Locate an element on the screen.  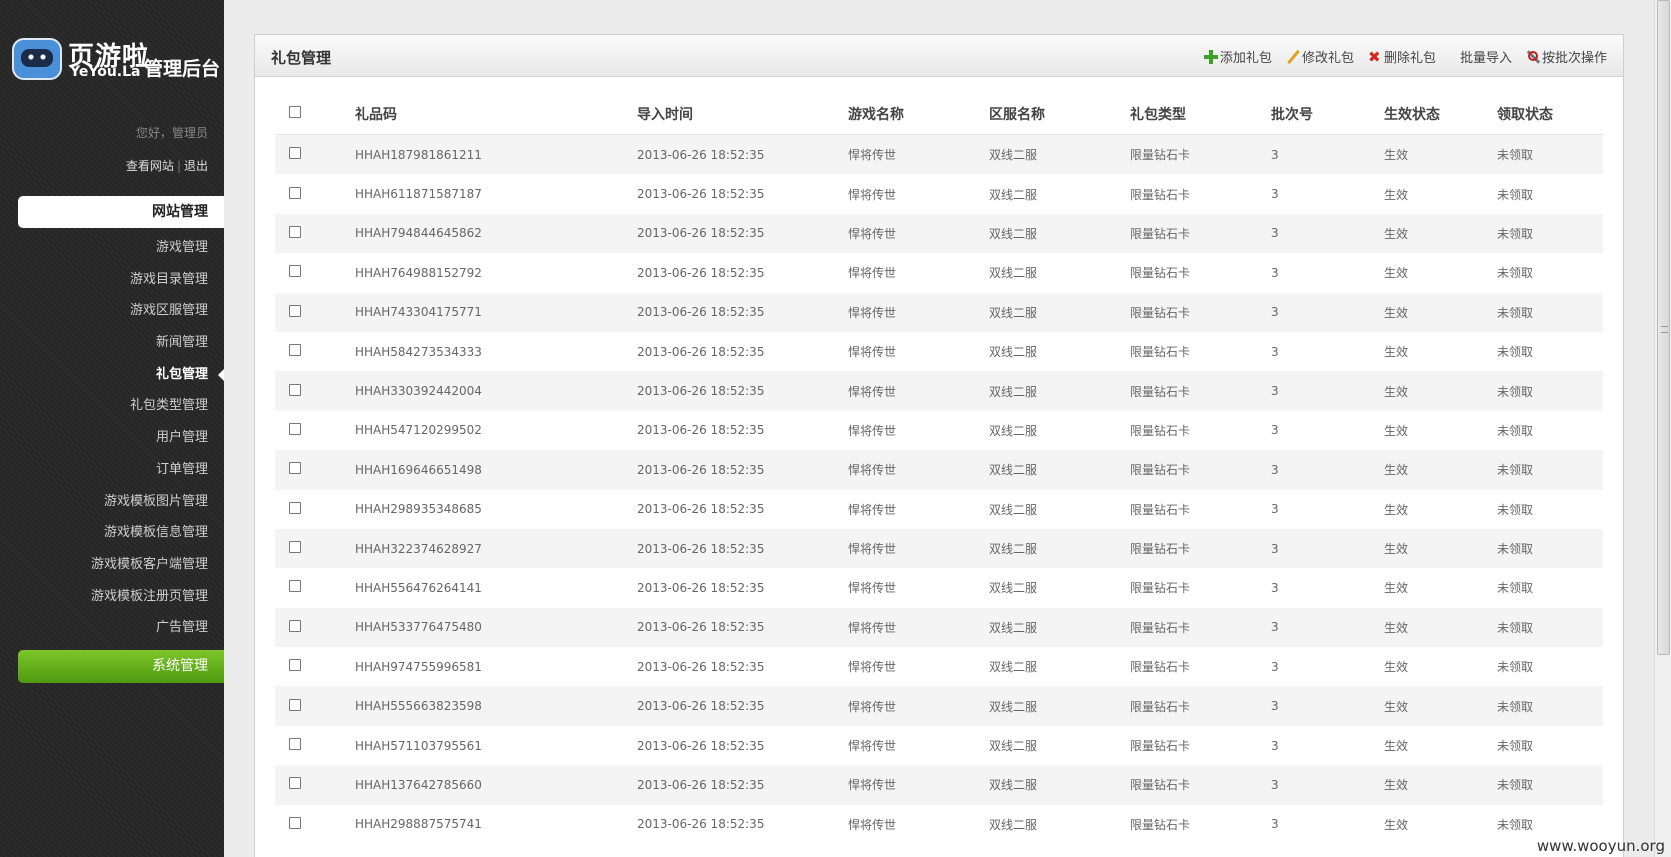
plus-icon is located at coordinates (1210, 56).